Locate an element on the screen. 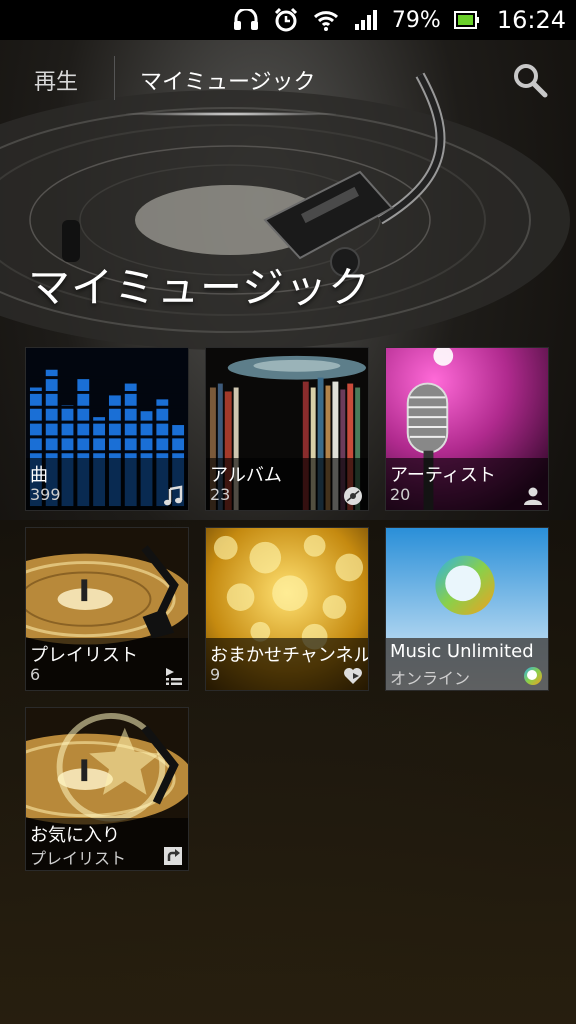 Image resolution: width=576 pixels, height=1024 pixels. search-button is located at coordinates (530, 80).